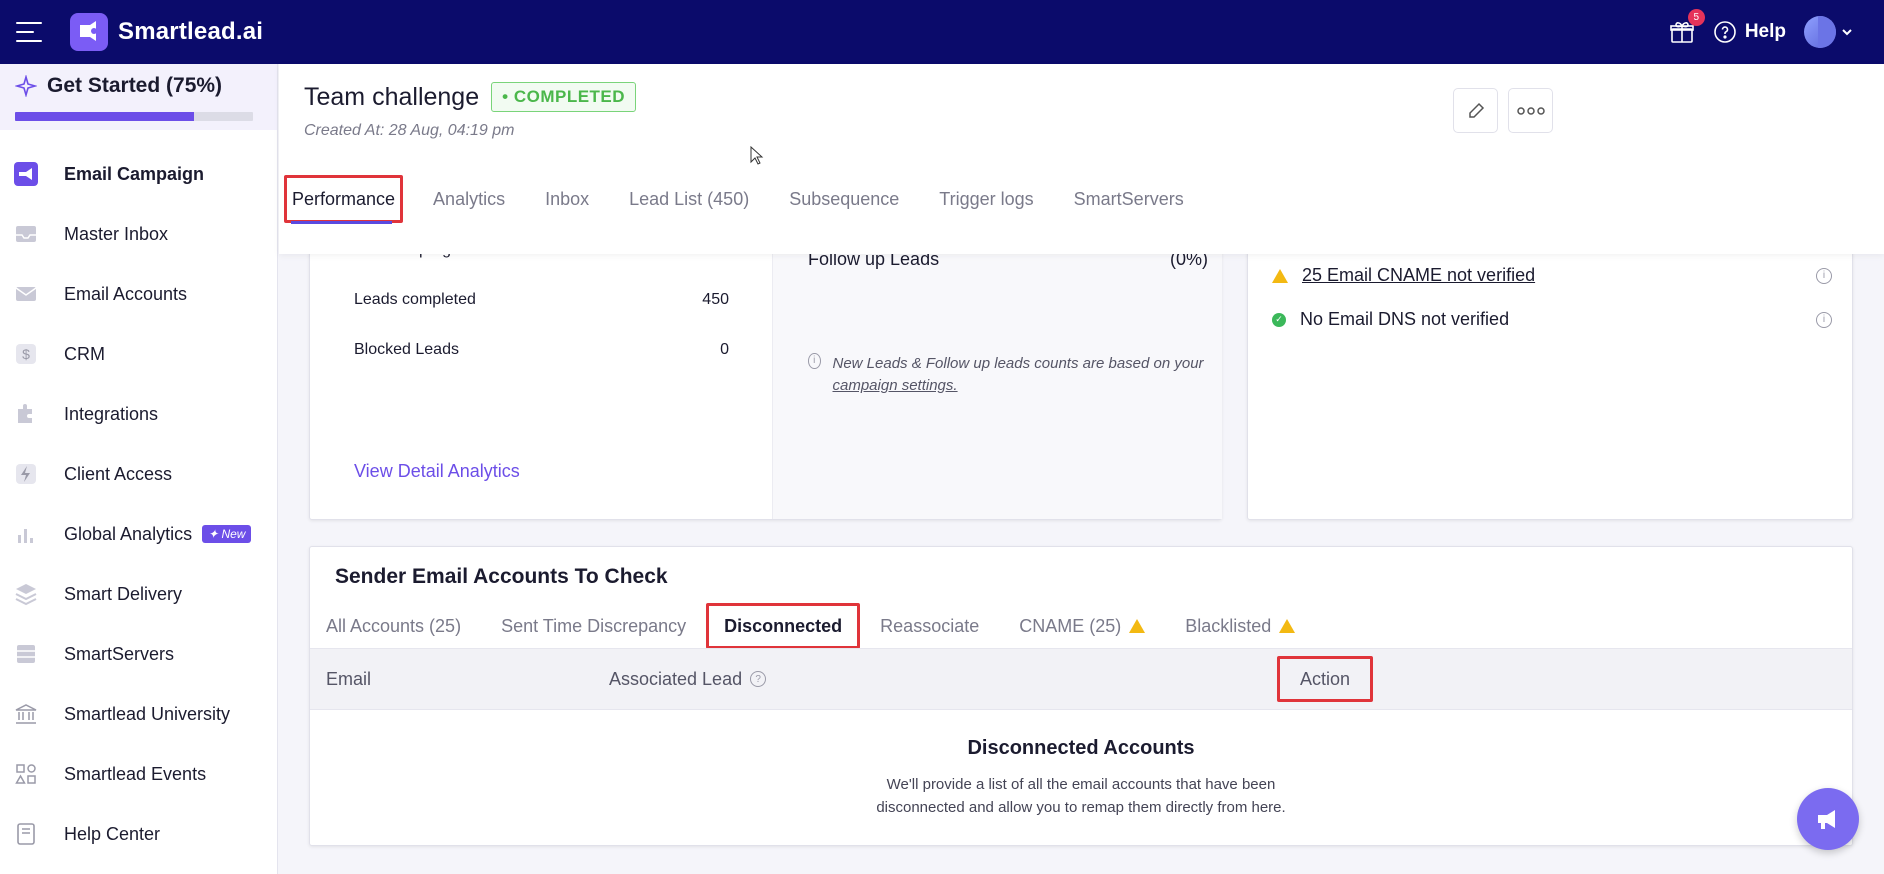 Image resolution: width=1884 pixels, height=874 pixels. I want to click on health-check-label: No Email DNS not verified, so click(1405, 319).